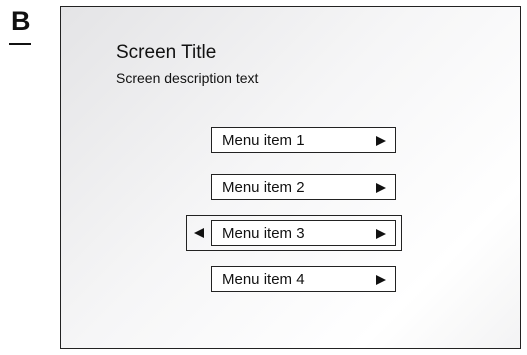 Image resolution: width=527 pixels, height=355 pixels. I want to click on menu-item-4: Menu item 4, so click(303, 279).